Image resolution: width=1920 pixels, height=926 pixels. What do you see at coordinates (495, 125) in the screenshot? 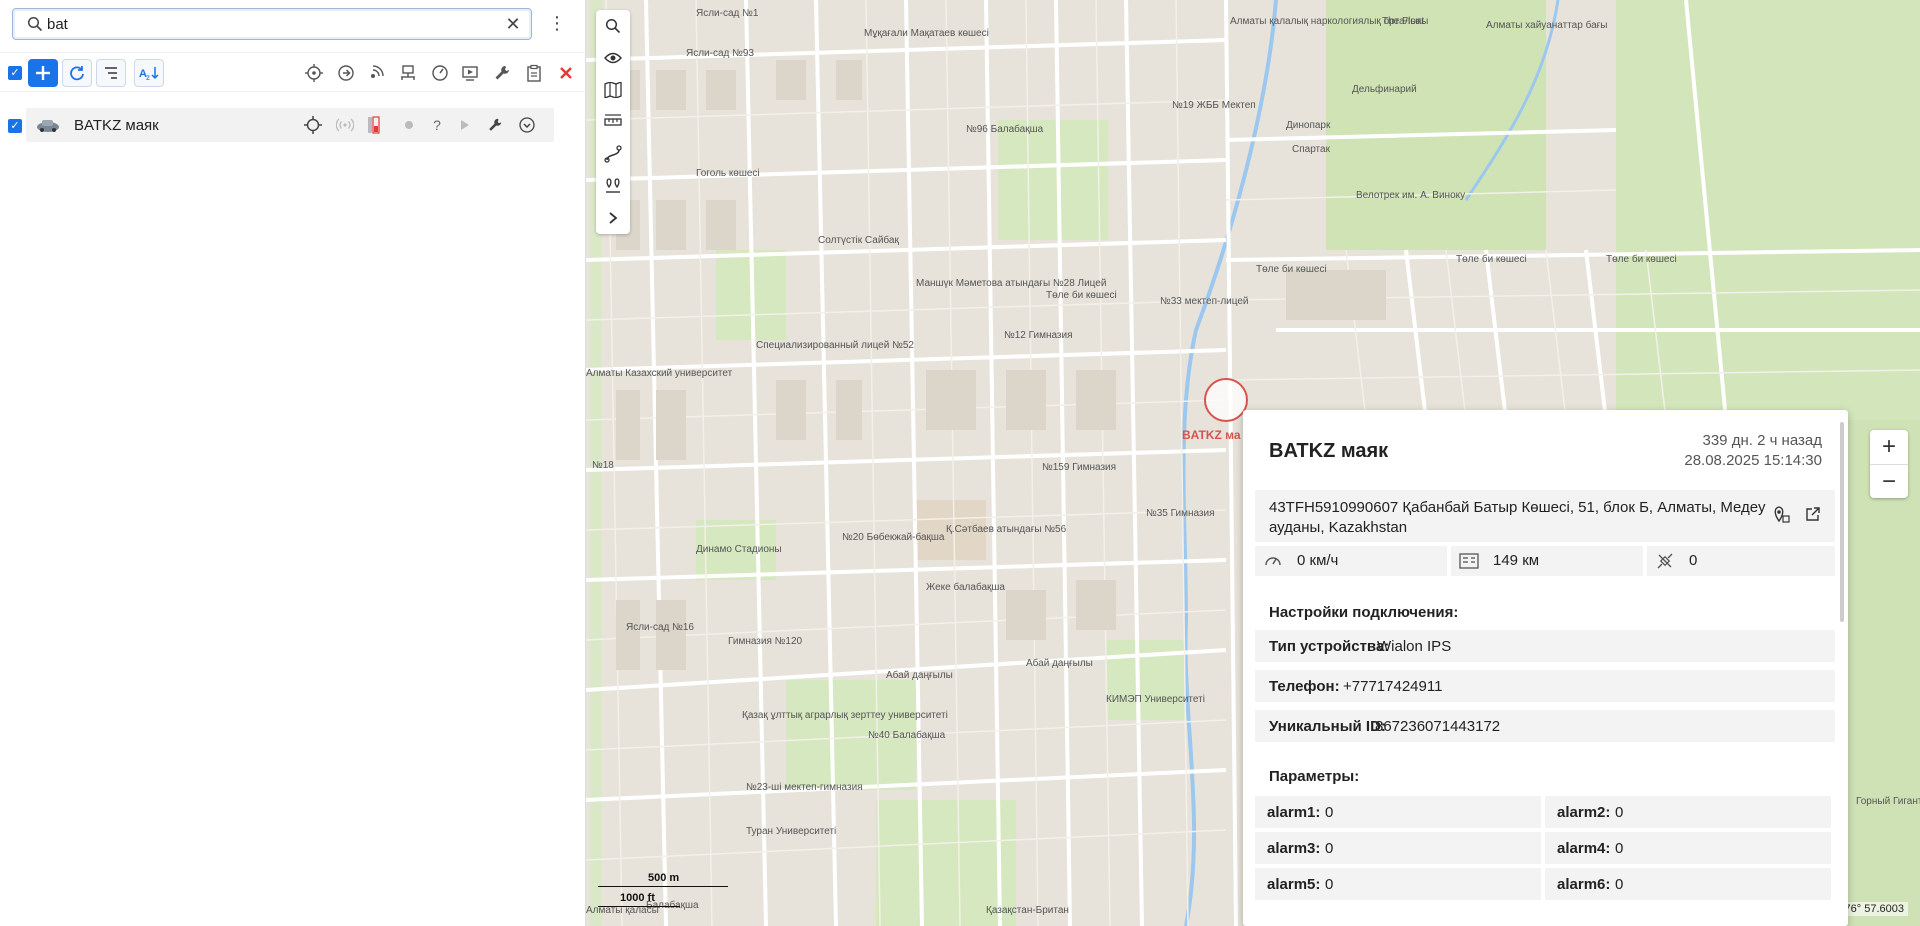
I see `unit-wrench-icon` at bounding box center [495, 125].